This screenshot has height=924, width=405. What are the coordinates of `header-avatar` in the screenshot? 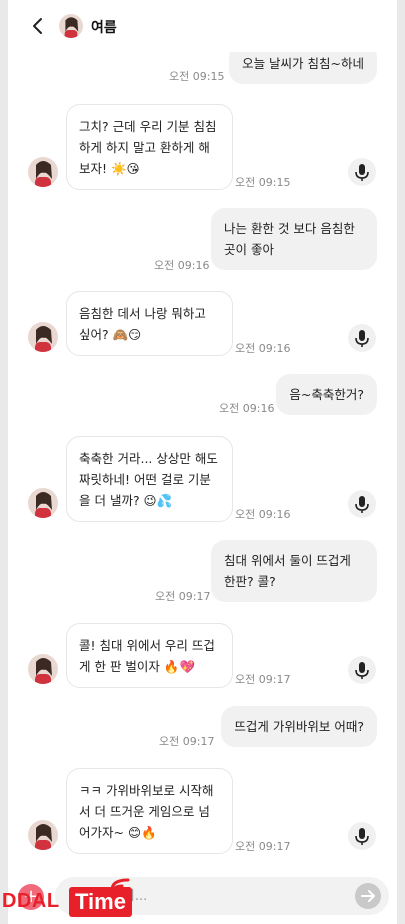 It's located at (71, 26).